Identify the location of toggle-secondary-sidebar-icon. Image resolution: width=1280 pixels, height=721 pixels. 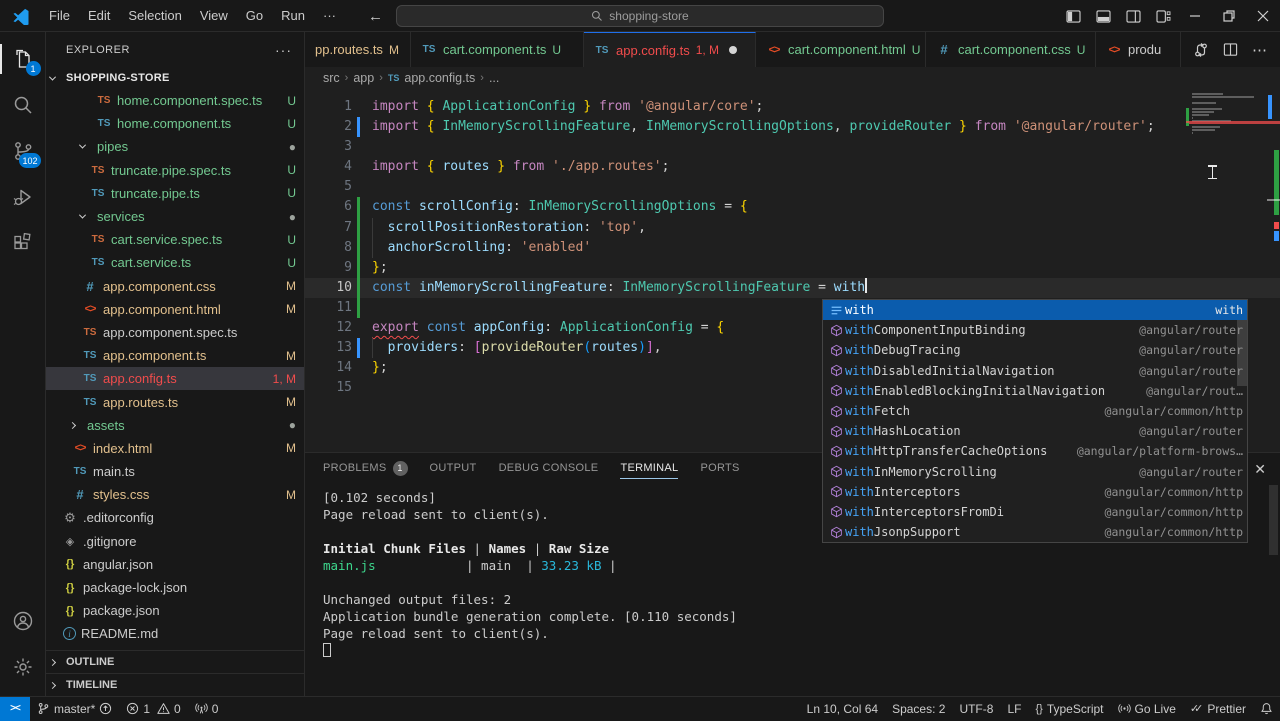
(1133, 16).